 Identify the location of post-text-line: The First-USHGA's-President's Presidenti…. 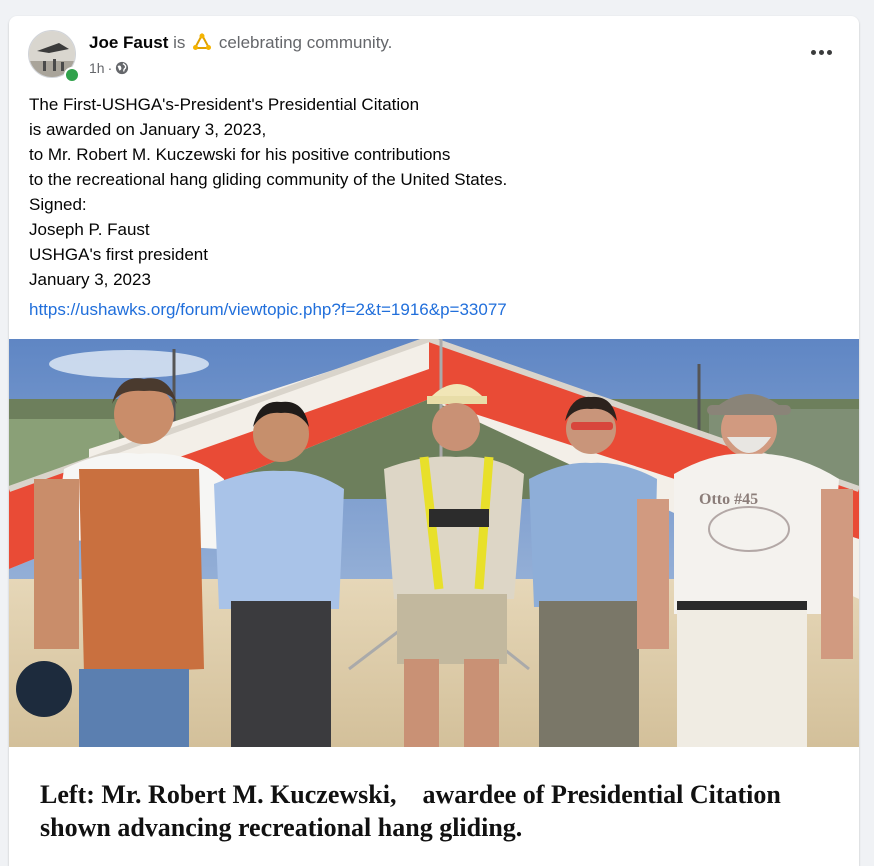
(224, 104).